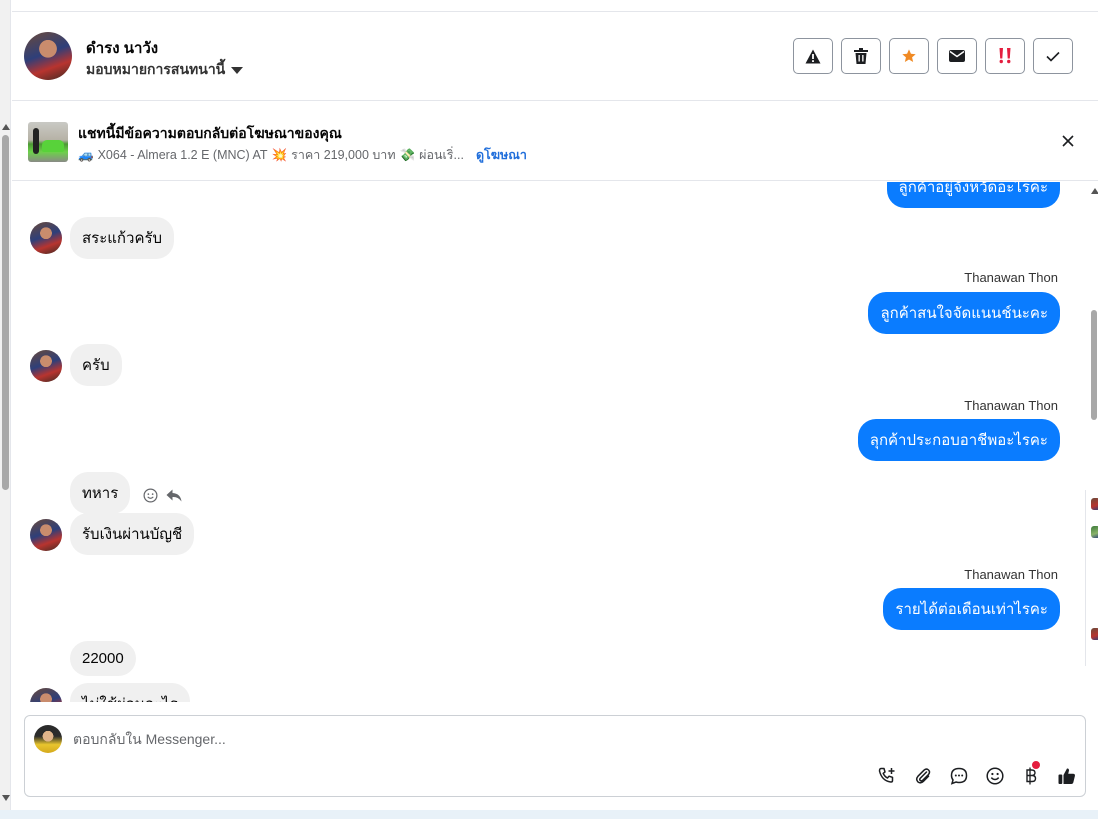  I want to click on conversation-header: ดำรง นาวัง มอบหมายการสนทนานี้, so click(555, 56).